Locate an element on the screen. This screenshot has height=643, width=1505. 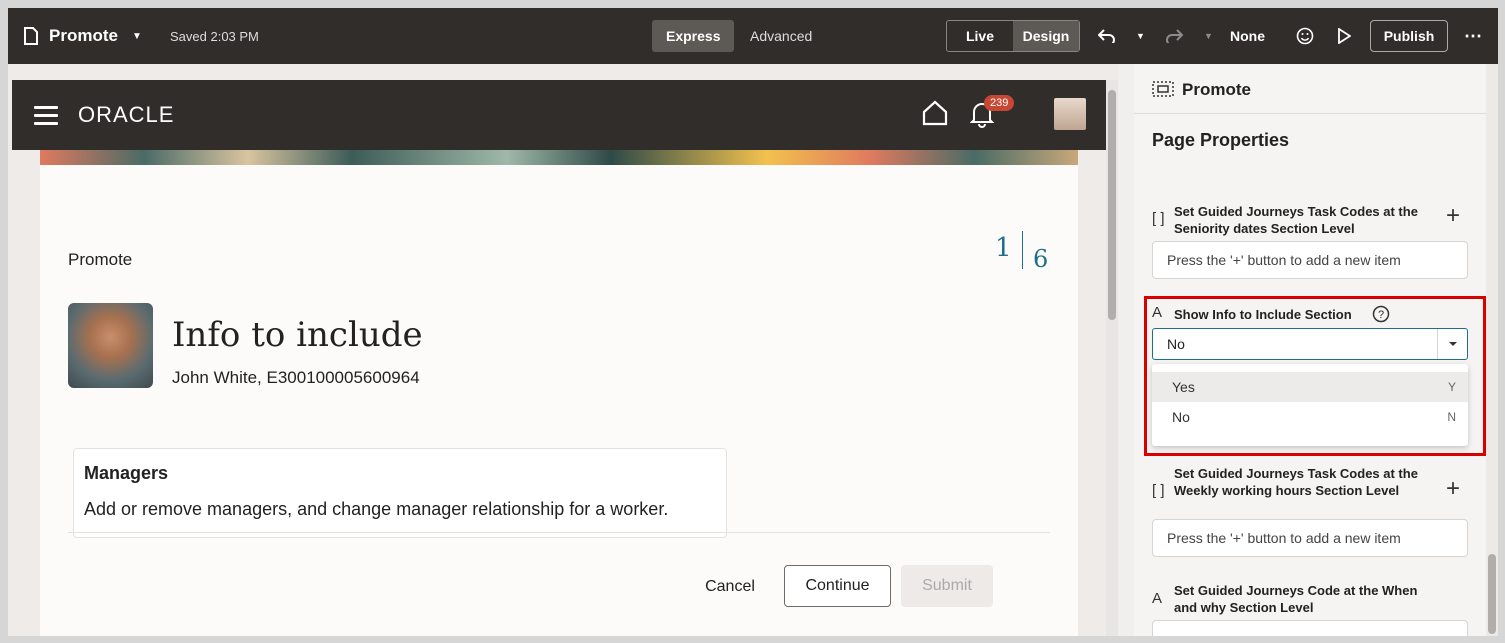
chevron-down-icon is located at coordinates (1452, 344).